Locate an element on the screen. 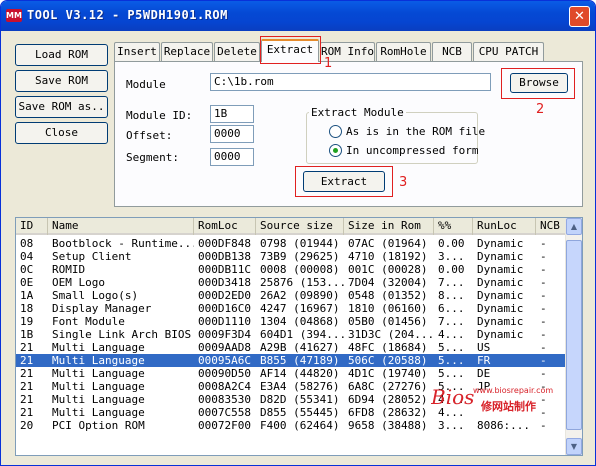 The image size is (596, 466). table-cell: 6D94 (28052) is located at coordinates (388, 399).